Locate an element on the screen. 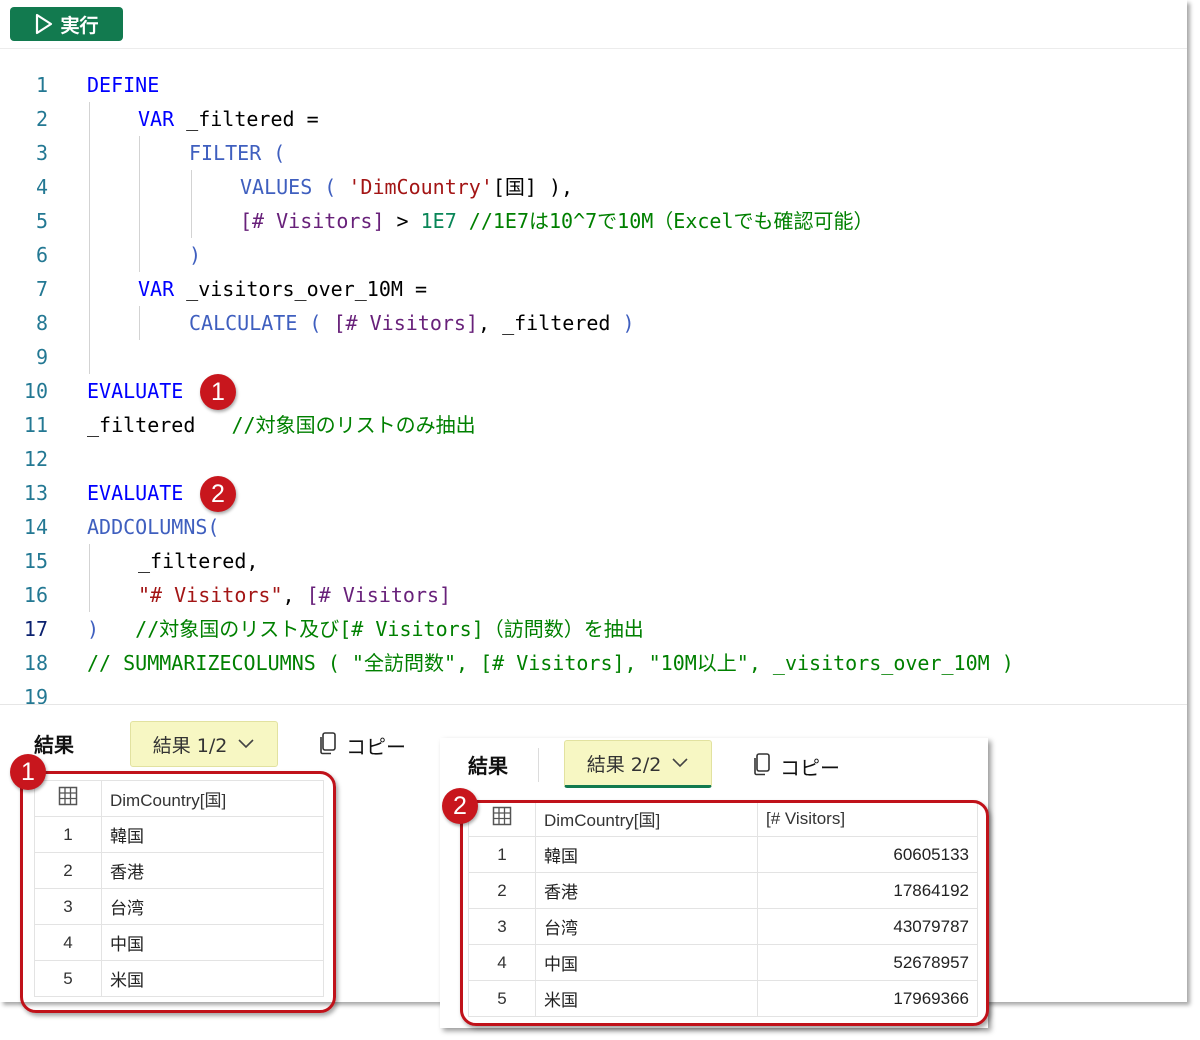 The width and height of the screenshot is (1200, 1040). code-text: EVALUATE is located at coordinates (135, 493).